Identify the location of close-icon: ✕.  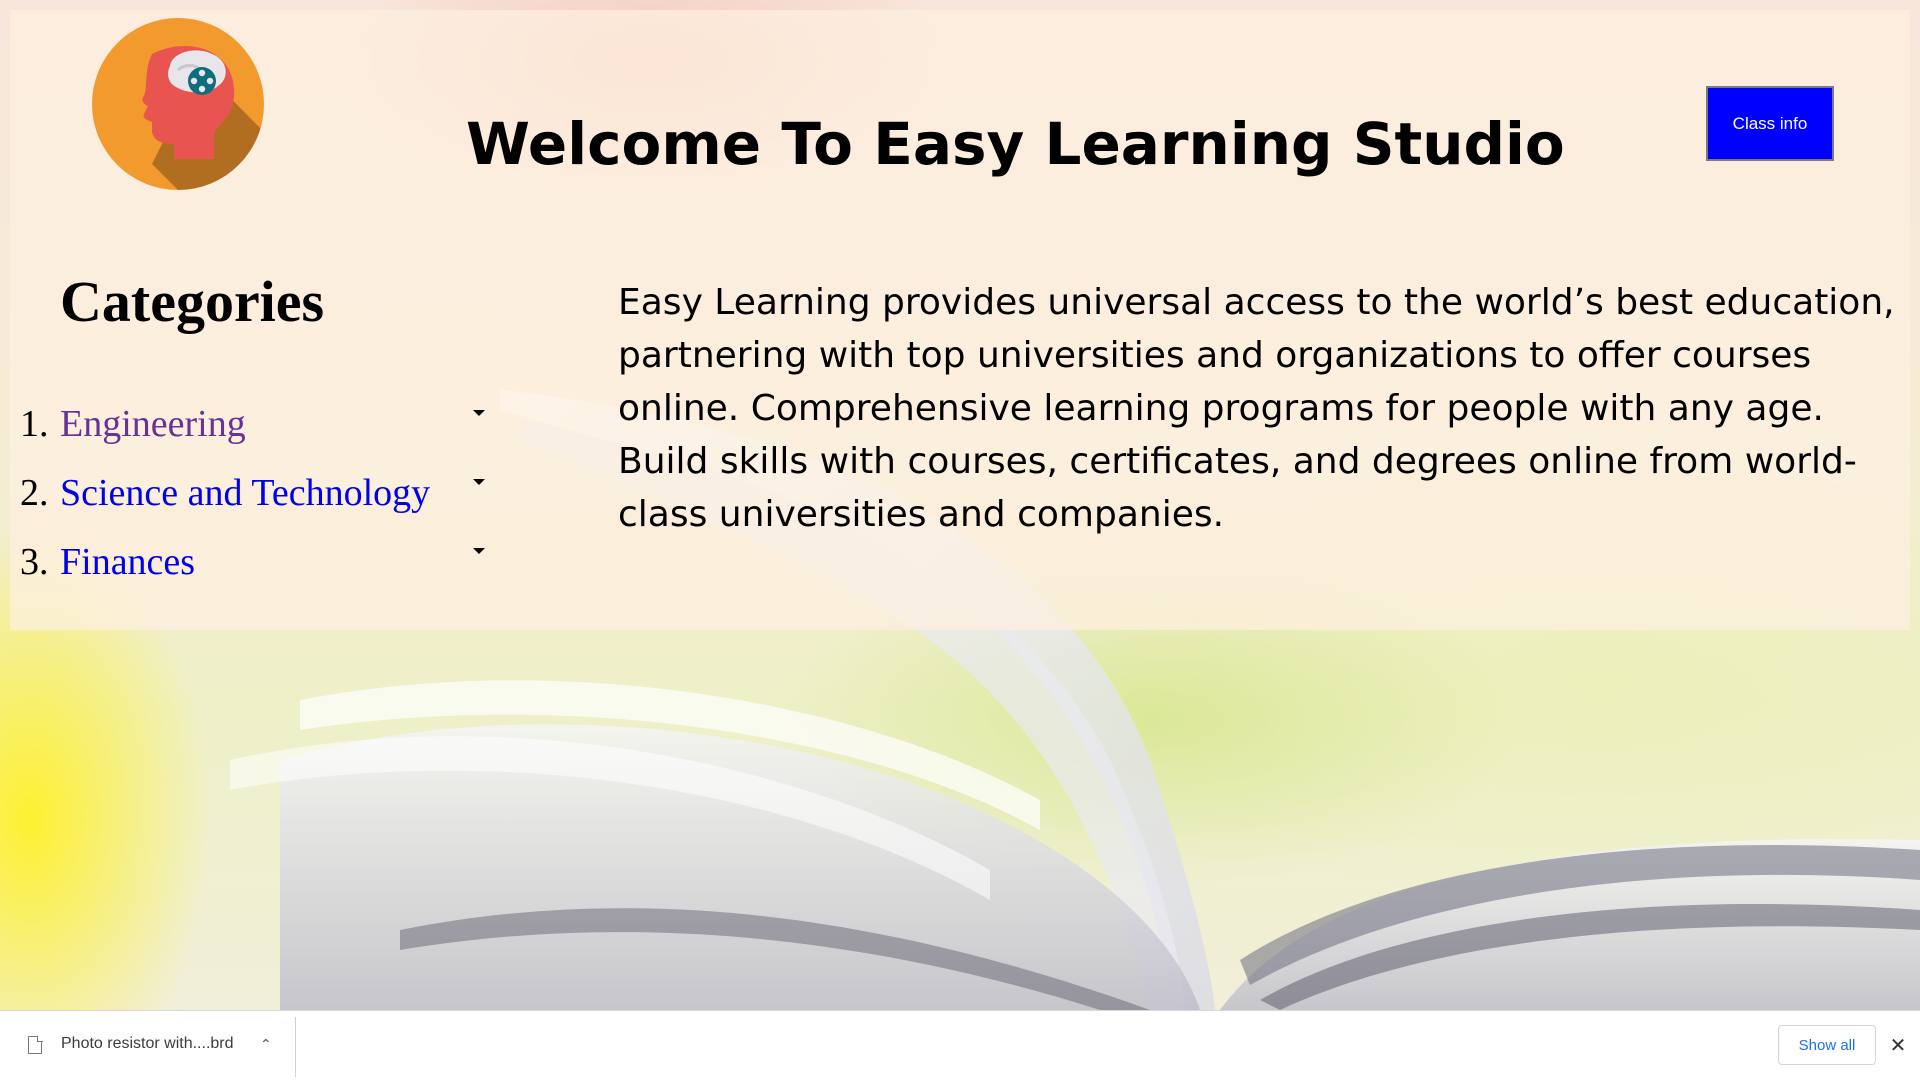
(1898, 1045).